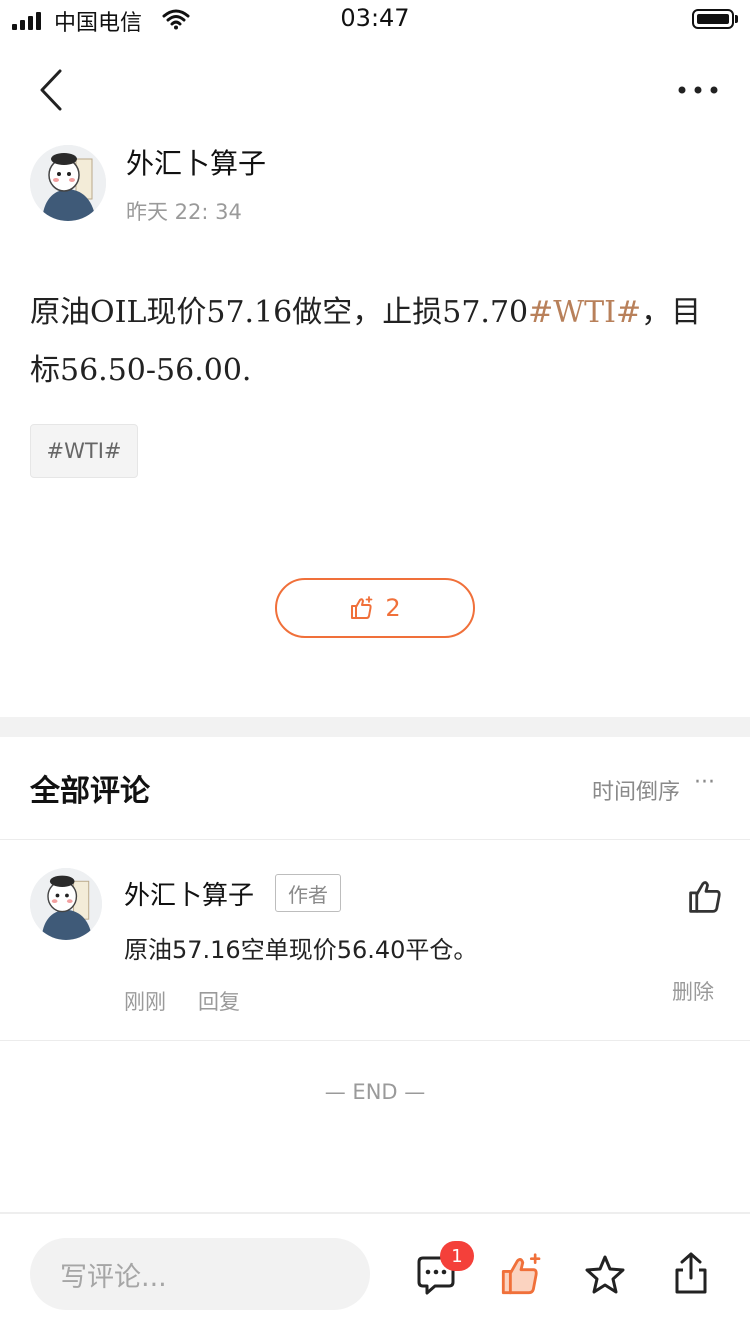  I want to click on battery-icon, so click(713, 19).